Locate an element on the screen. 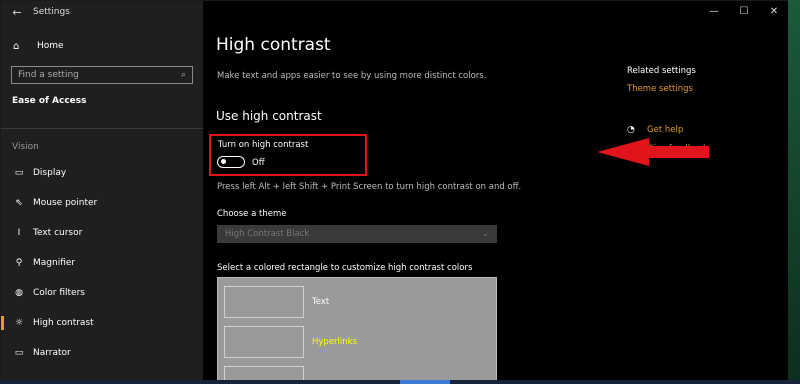 The height and width of the screenshot is (384, 800). back-arrow-icon: ← is located at coordinates (17, 12).